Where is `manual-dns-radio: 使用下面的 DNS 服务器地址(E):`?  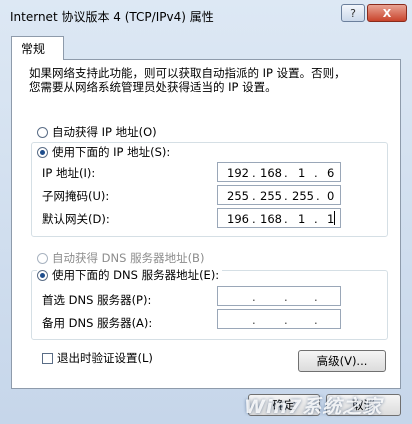
manual-dns-radio: 使用下面的 DNS 服务器地址(E): is located at coordinates (130, 275).